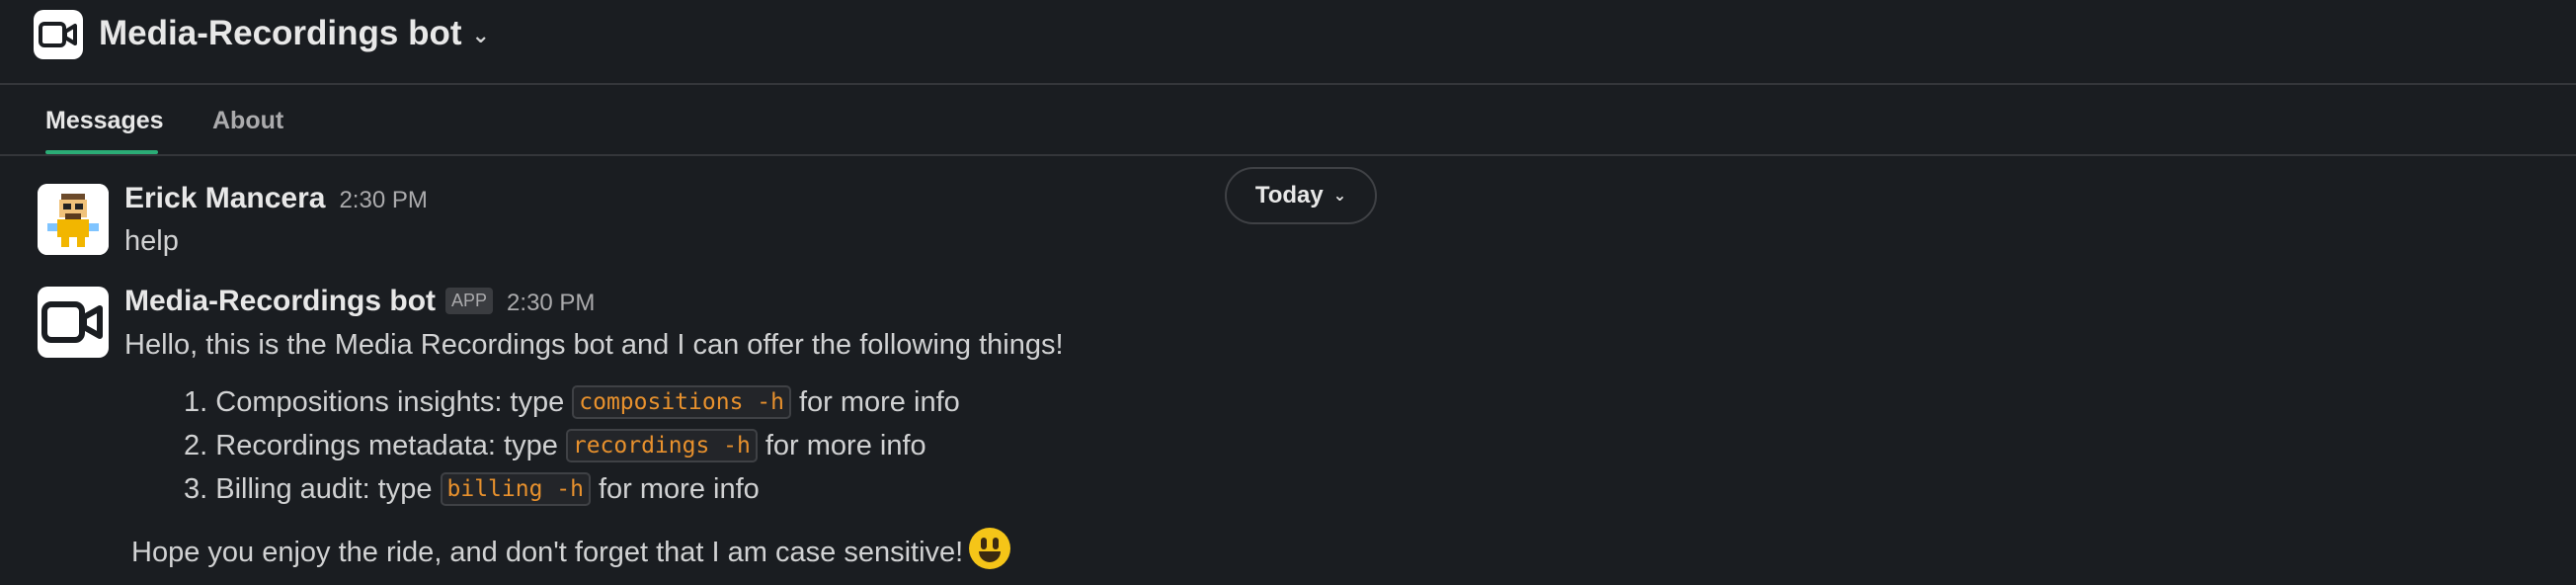 Image resolution: width=2576 pixels, height=585 pixels. I want to click on channel-title: Media-Recordings bot, so click(280, 33).